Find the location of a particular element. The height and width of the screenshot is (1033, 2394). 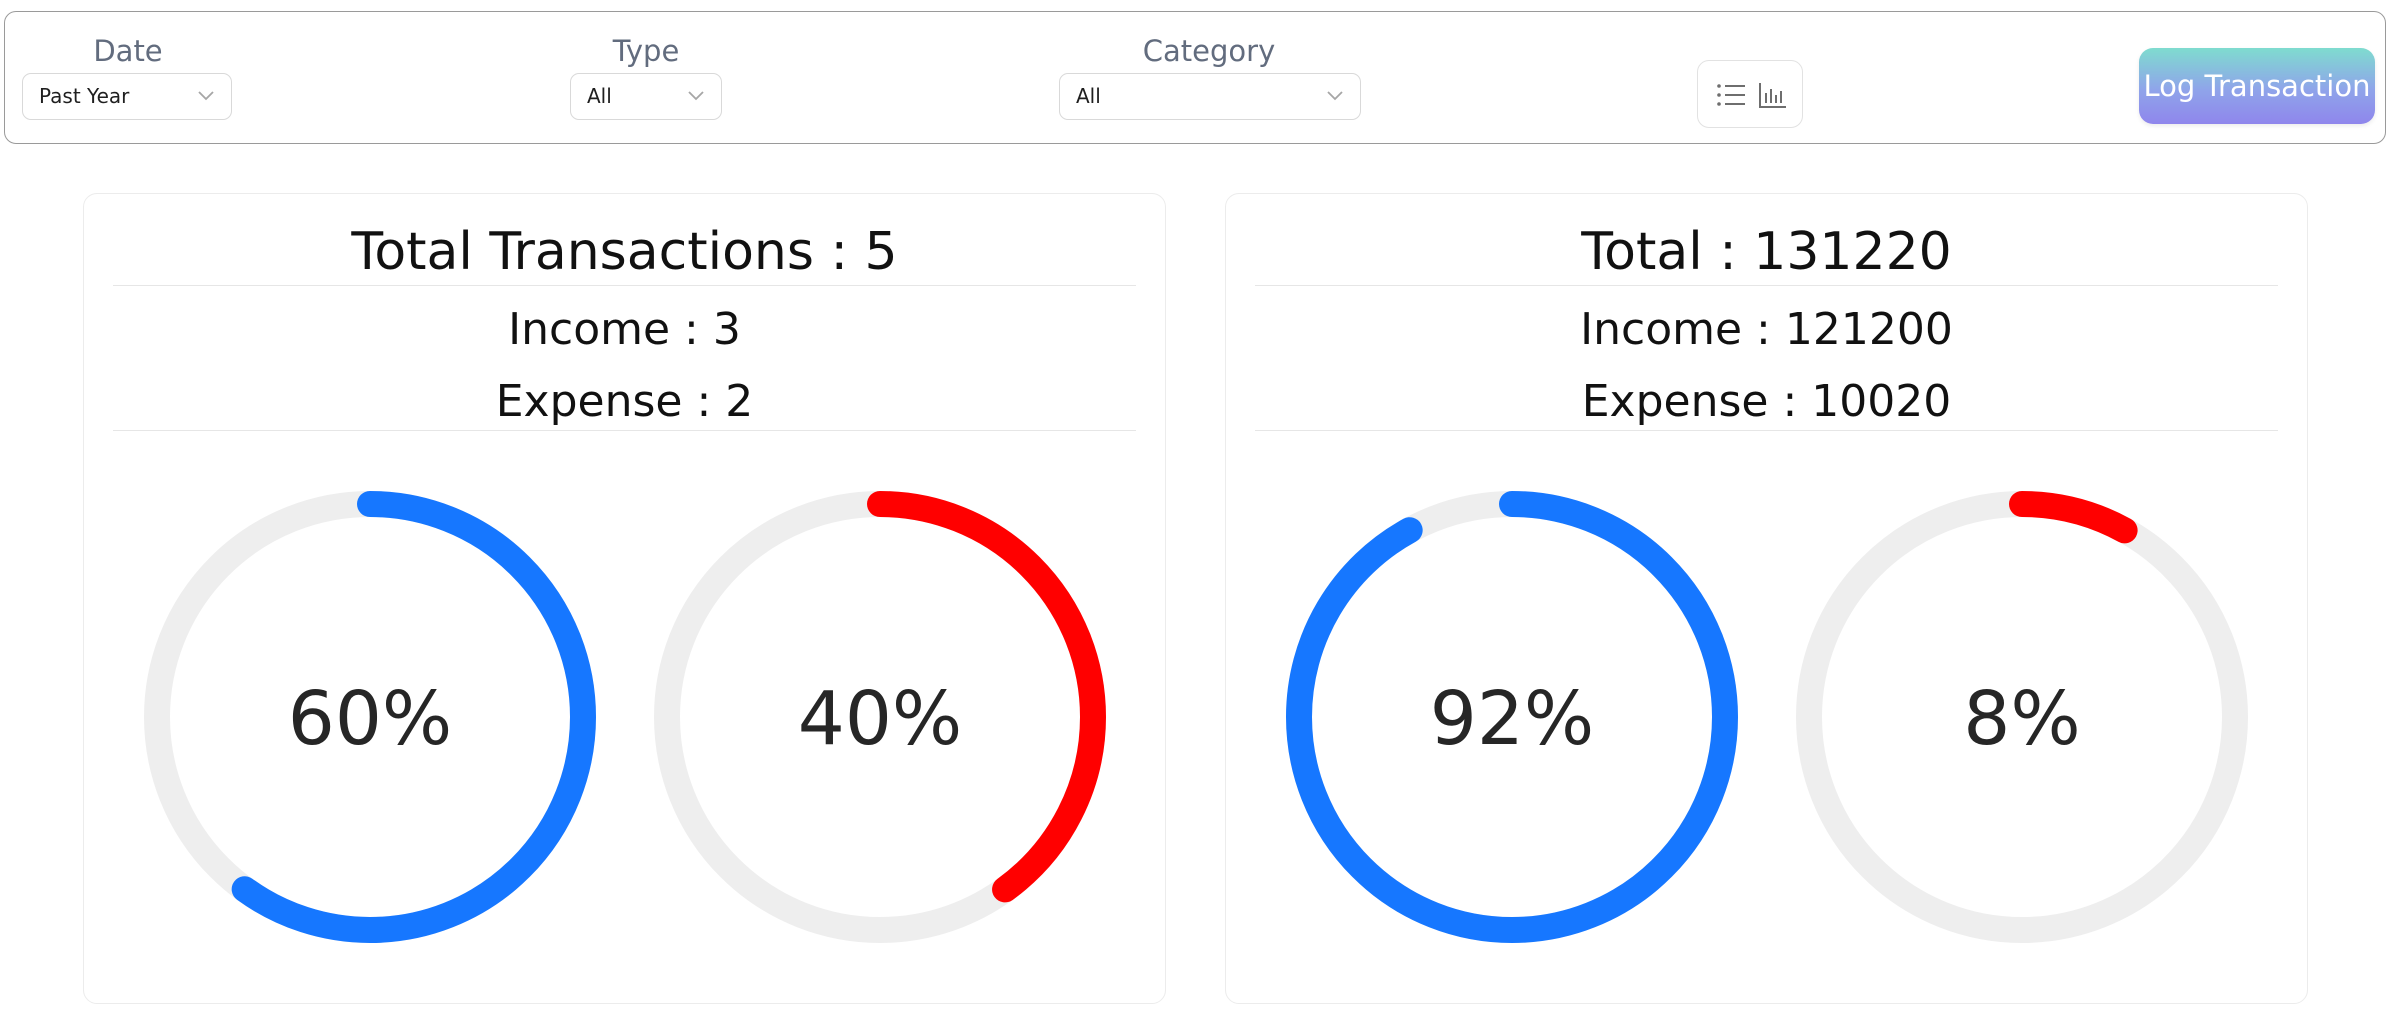

count-income-gauge: 60% is located at coordinates (370, 717).